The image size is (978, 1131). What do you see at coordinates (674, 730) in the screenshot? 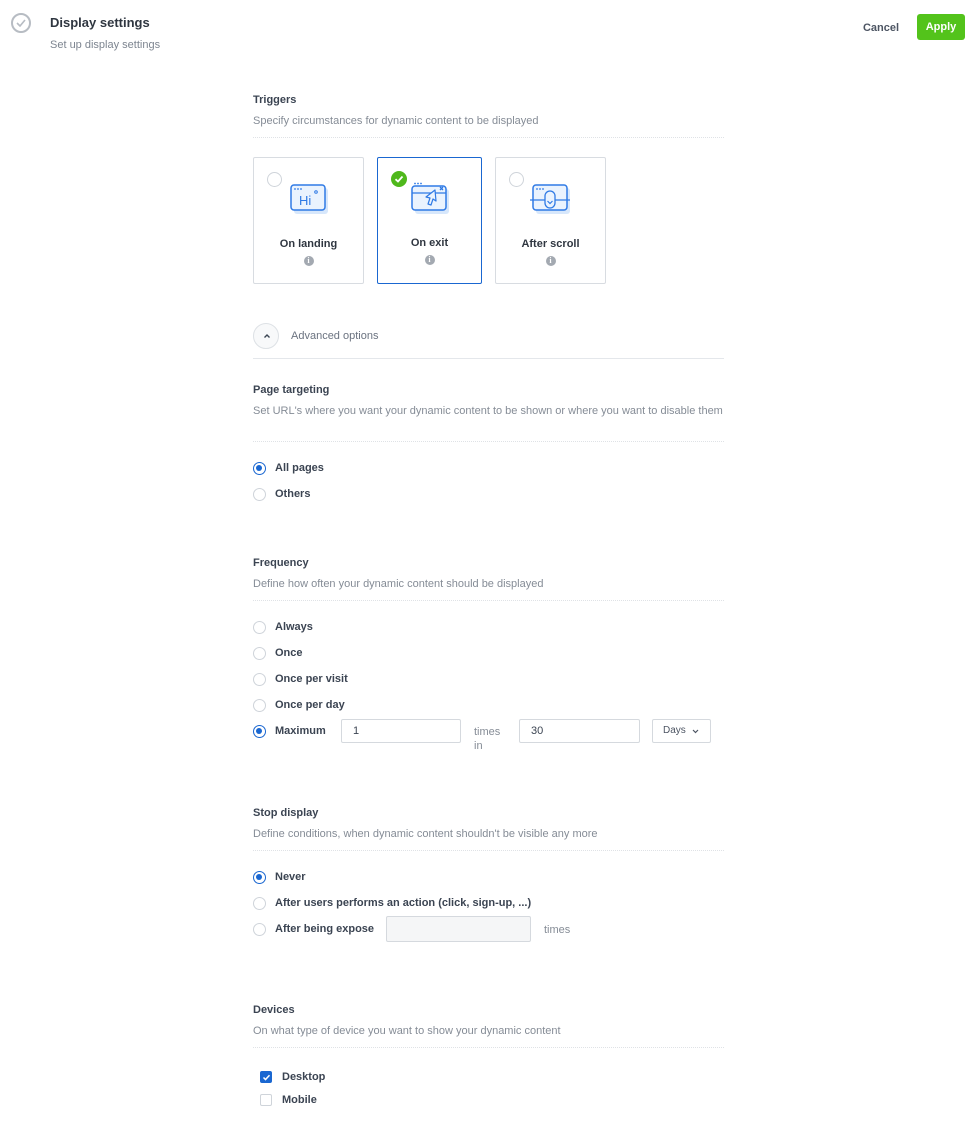
I see `select-value: Days` at bounding box center [674, 730].